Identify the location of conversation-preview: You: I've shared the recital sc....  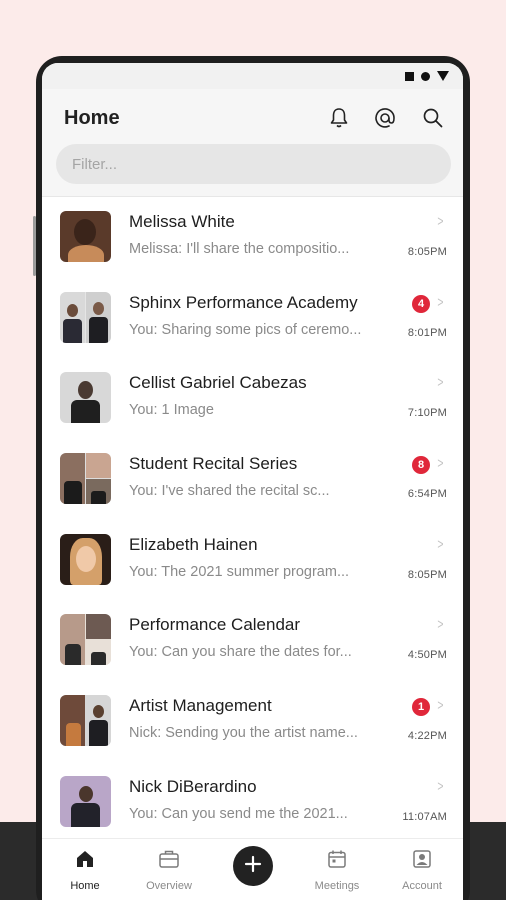
(229, 491).